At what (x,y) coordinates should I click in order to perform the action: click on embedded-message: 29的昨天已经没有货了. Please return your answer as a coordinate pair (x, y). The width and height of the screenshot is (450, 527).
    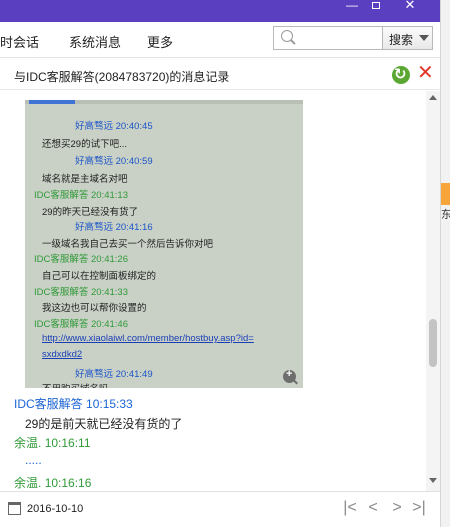
    Looking at the image, I should click on (90, 212).